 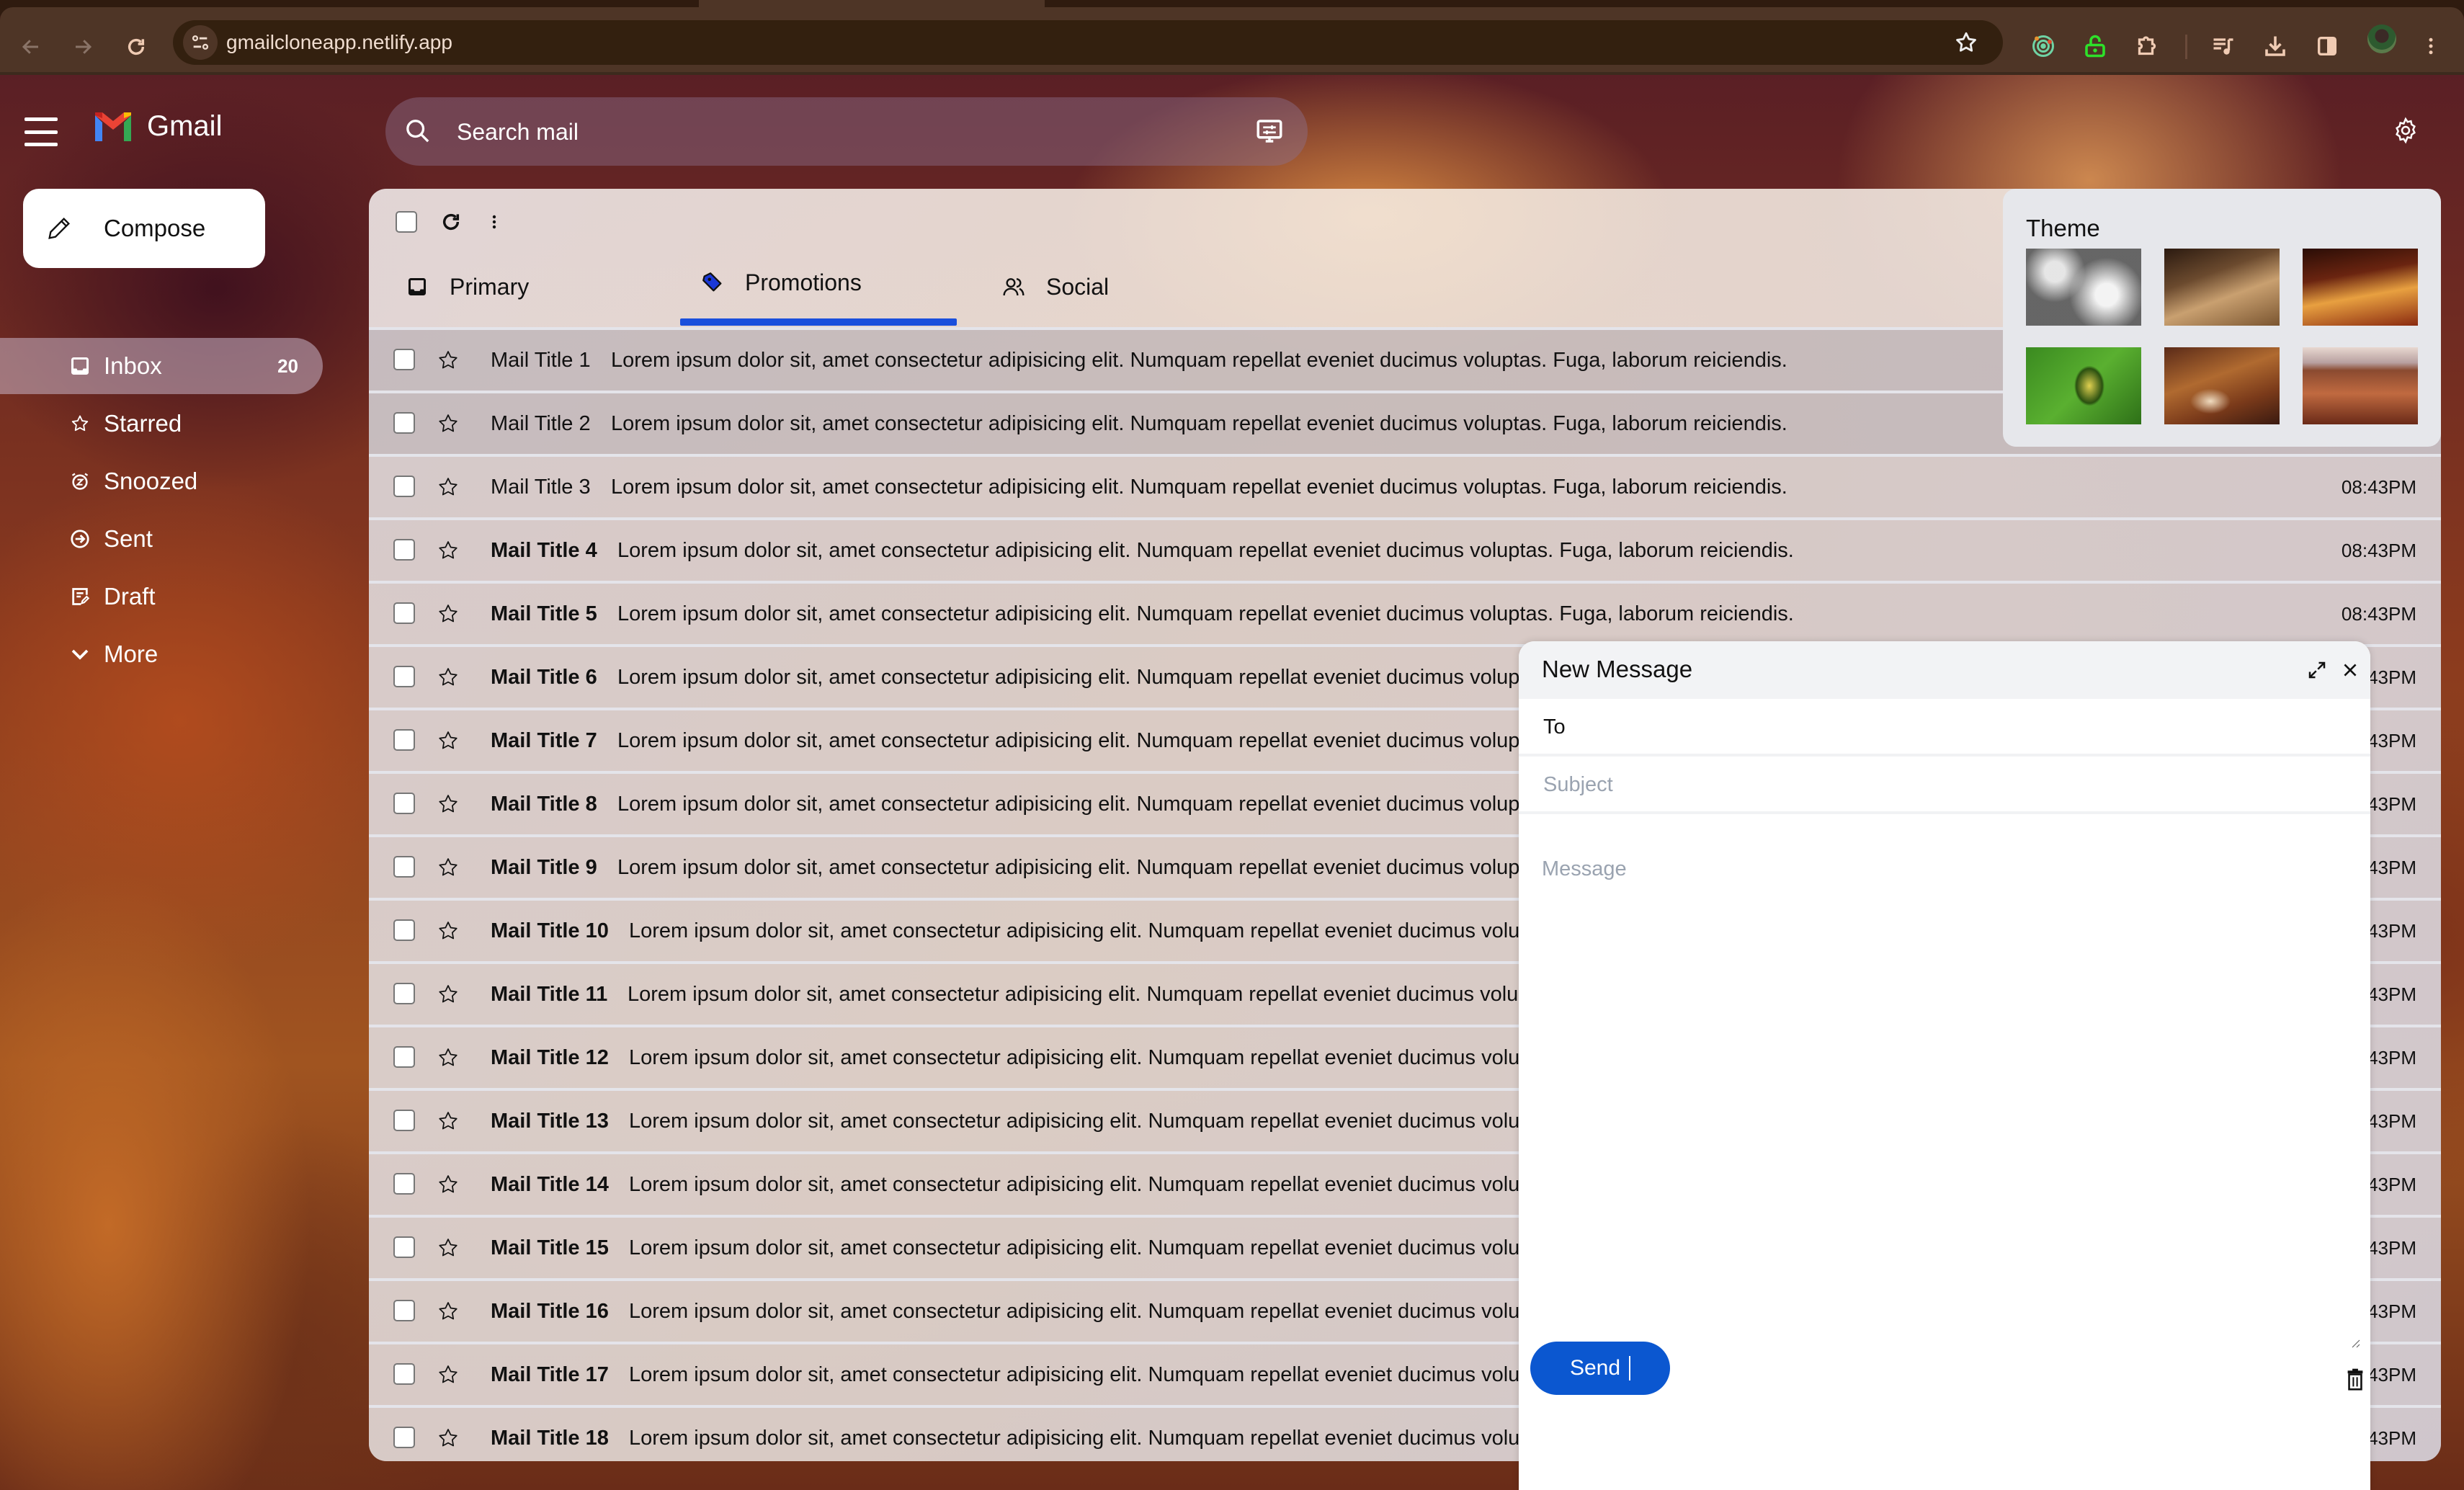 What do you see at coordinates (550, 930) in the screenshot?
I see `email-title: Mail Title 10` at bounding box center [550, 930].